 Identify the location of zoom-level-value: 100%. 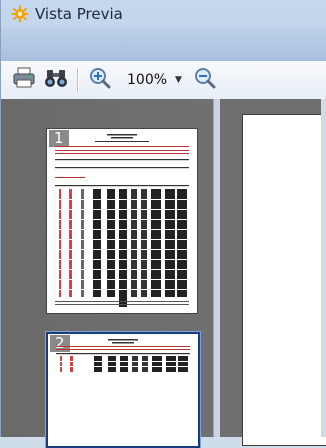
(147, 80).